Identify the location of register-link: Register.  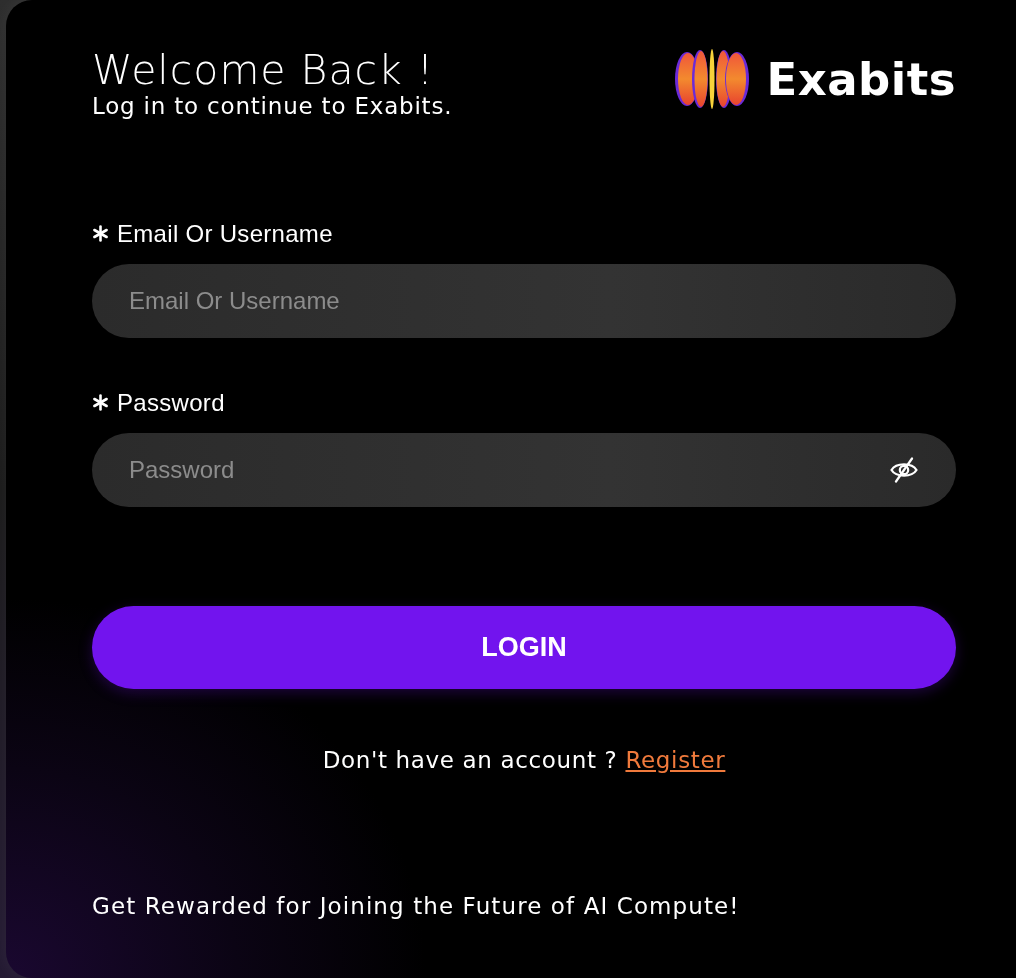
(675, 759).